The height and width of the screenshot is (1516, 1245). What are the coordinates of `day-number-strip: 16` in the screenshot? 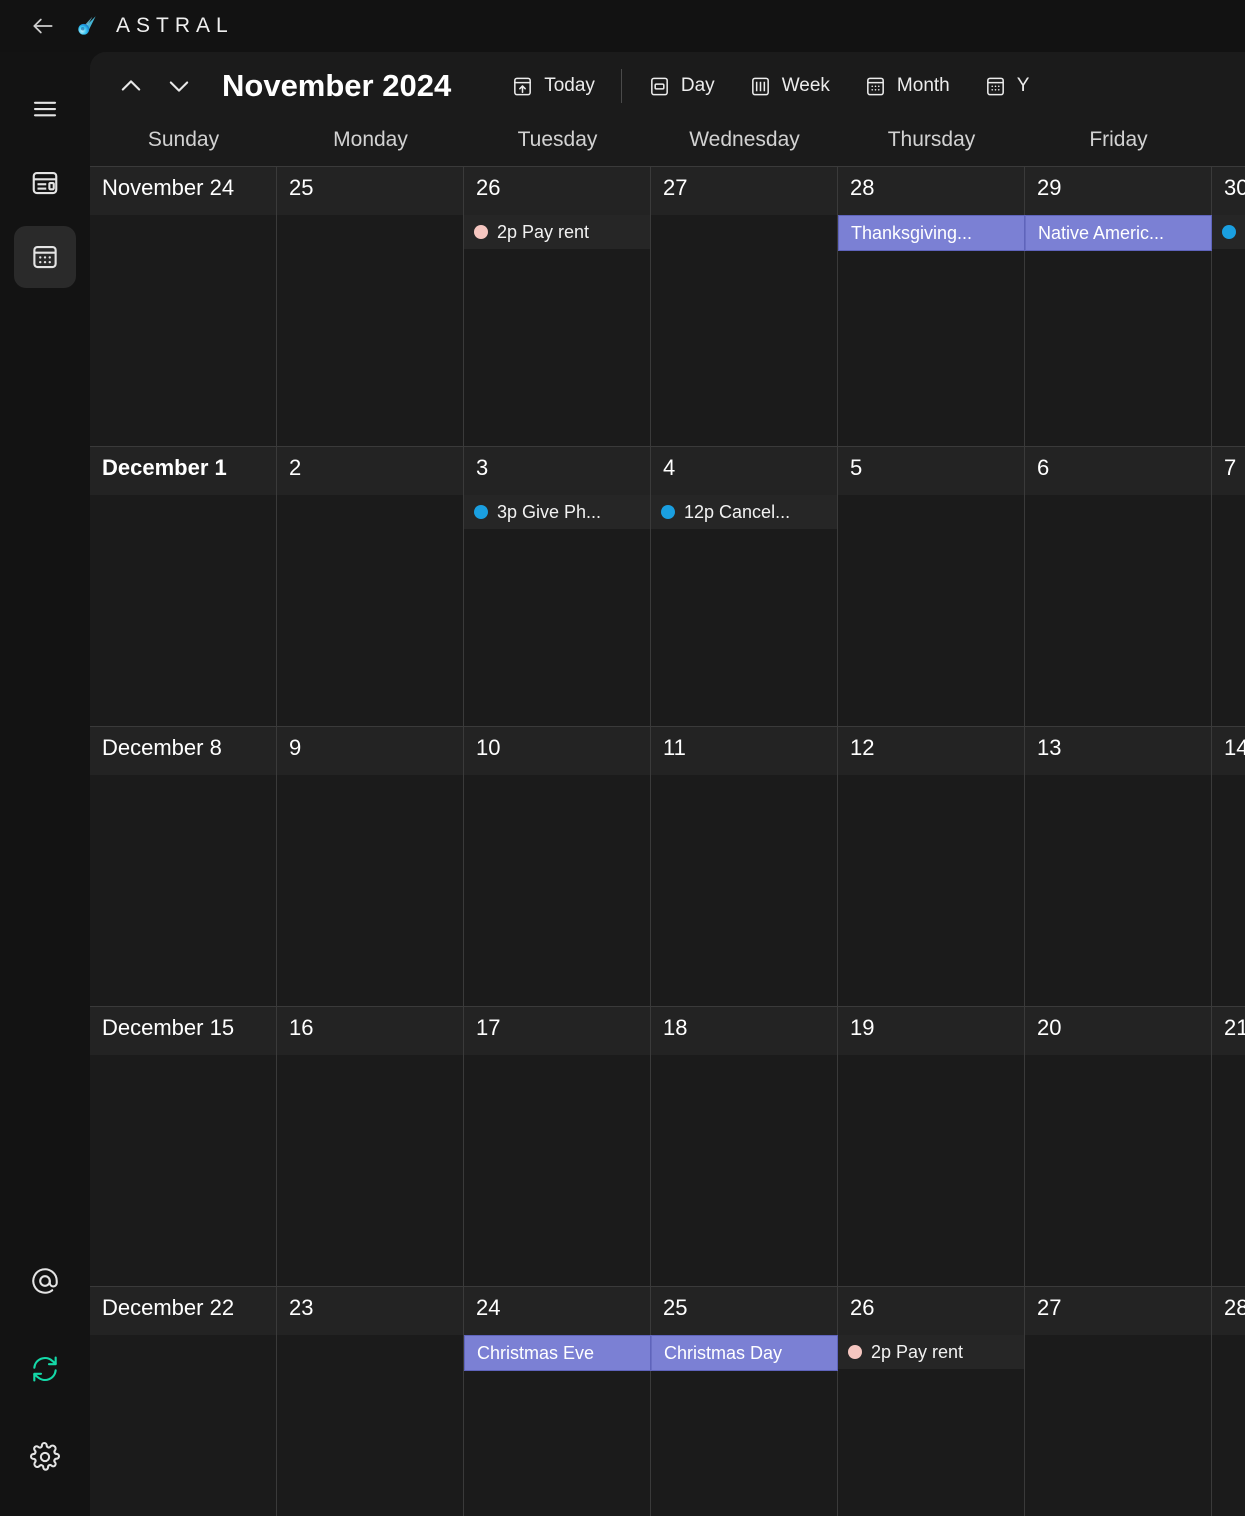 It's located at (370, 1031).